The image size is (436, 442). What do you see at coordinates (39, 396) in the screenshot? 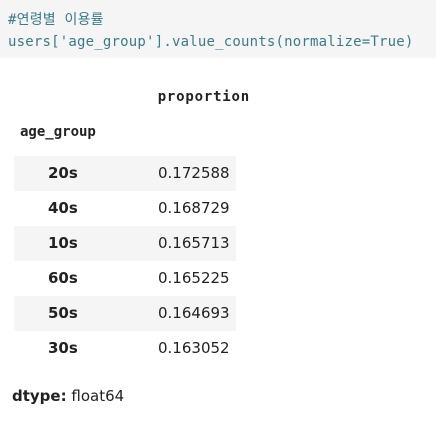
I see `dtype-label: dtype:` at bounding box center [39, 396].